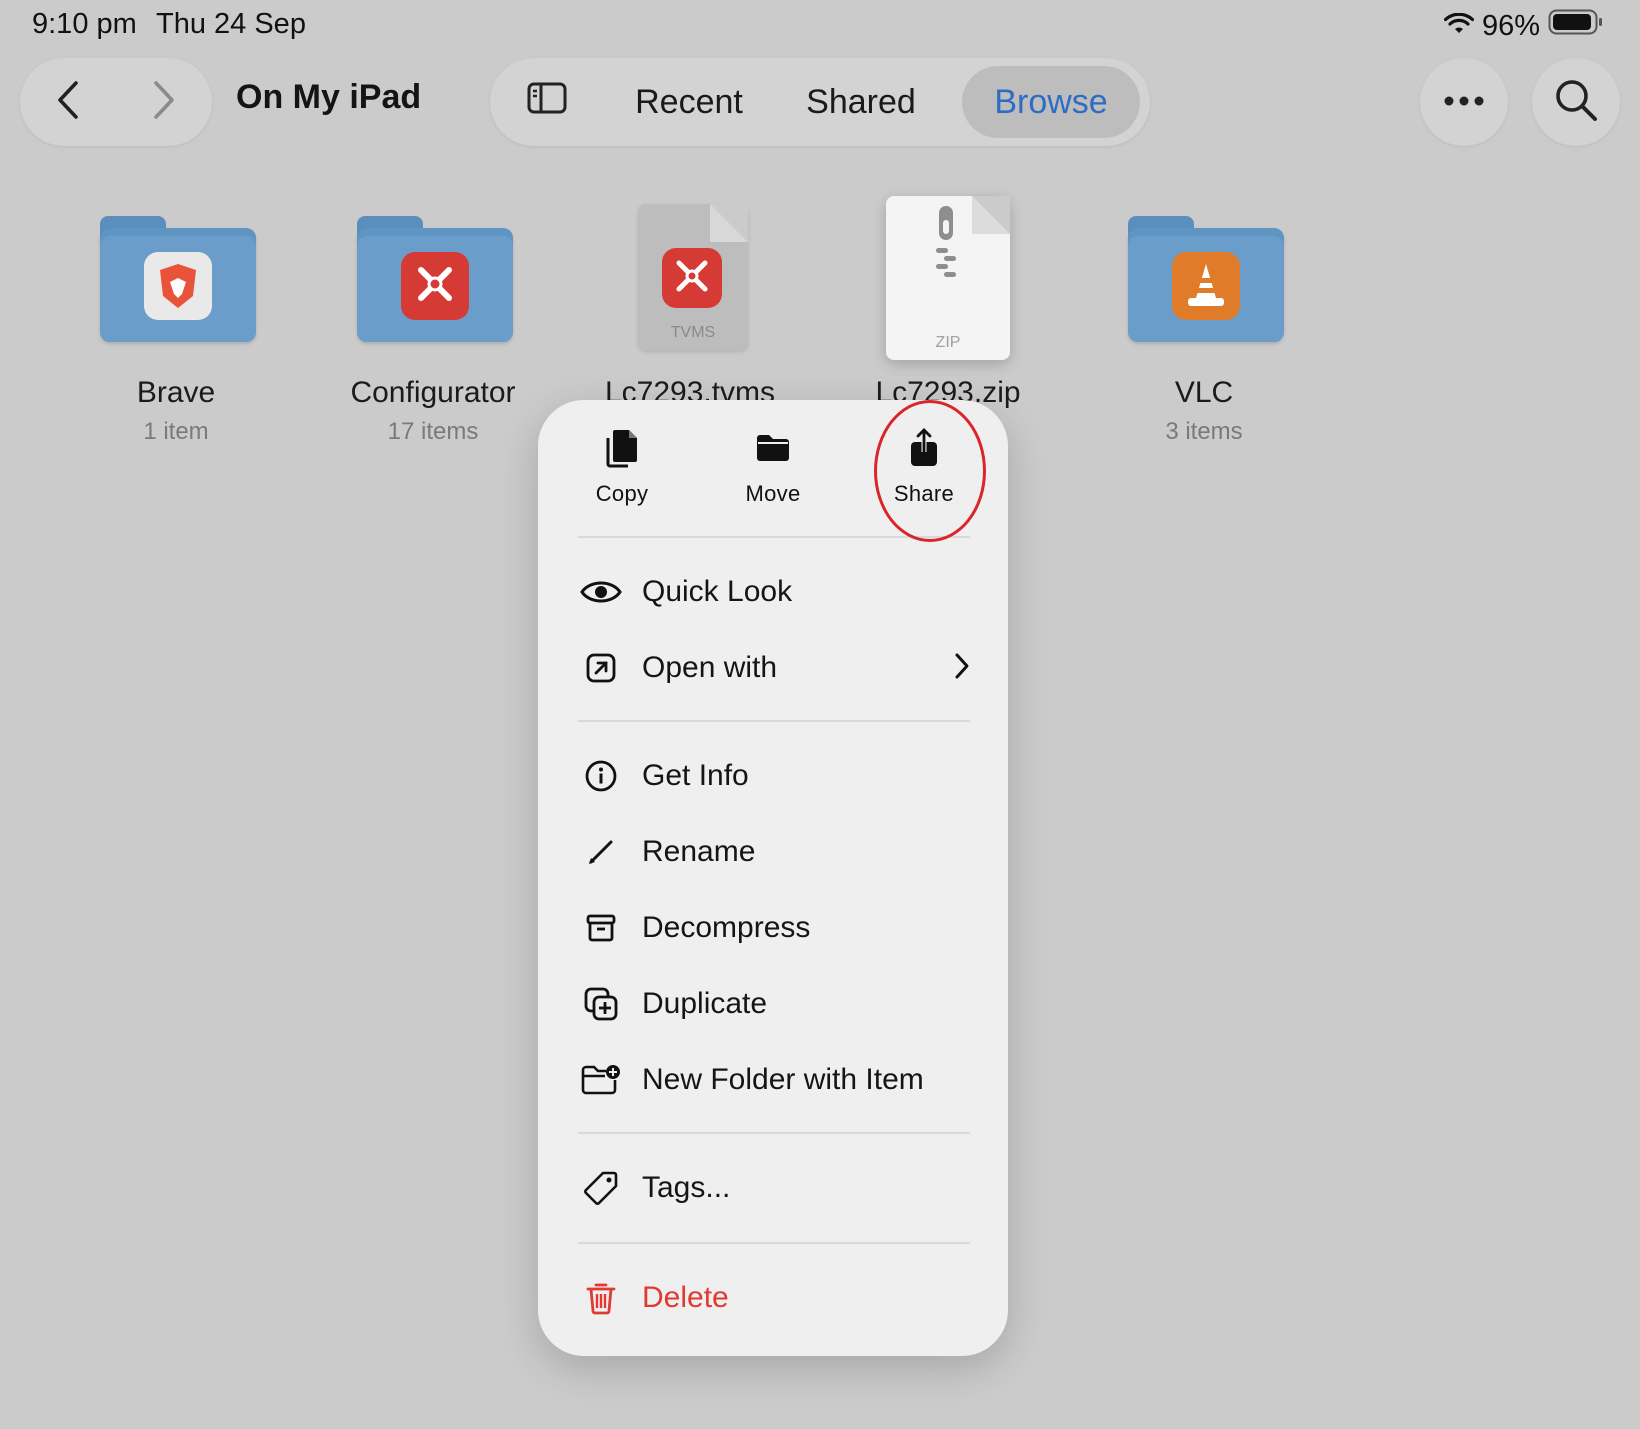  Describe the element at coordinates (601, 1004) in the screenshot. I see `duplicate-icon` at that location.